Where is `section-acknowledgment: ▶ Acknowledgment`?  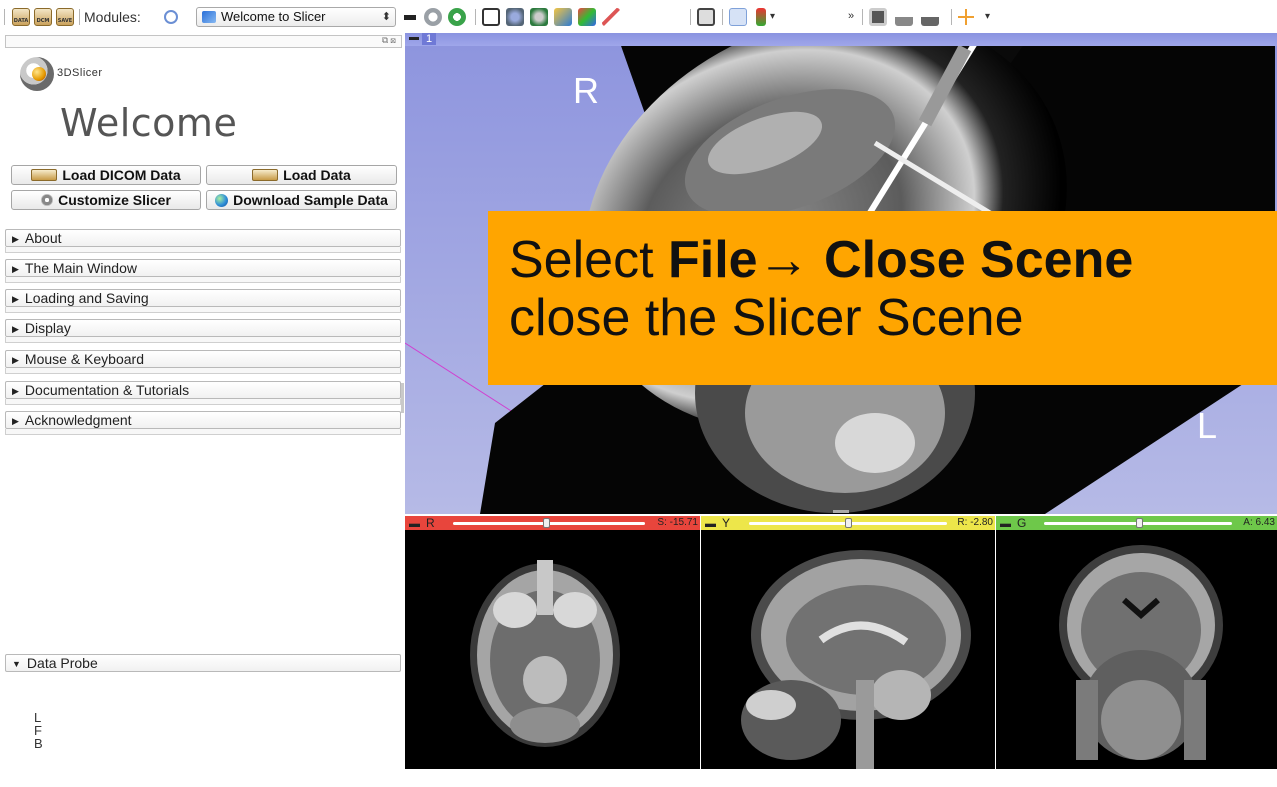
section-acknowledgment: ▶ Acknowledgment is located at coordinates (203, 420).